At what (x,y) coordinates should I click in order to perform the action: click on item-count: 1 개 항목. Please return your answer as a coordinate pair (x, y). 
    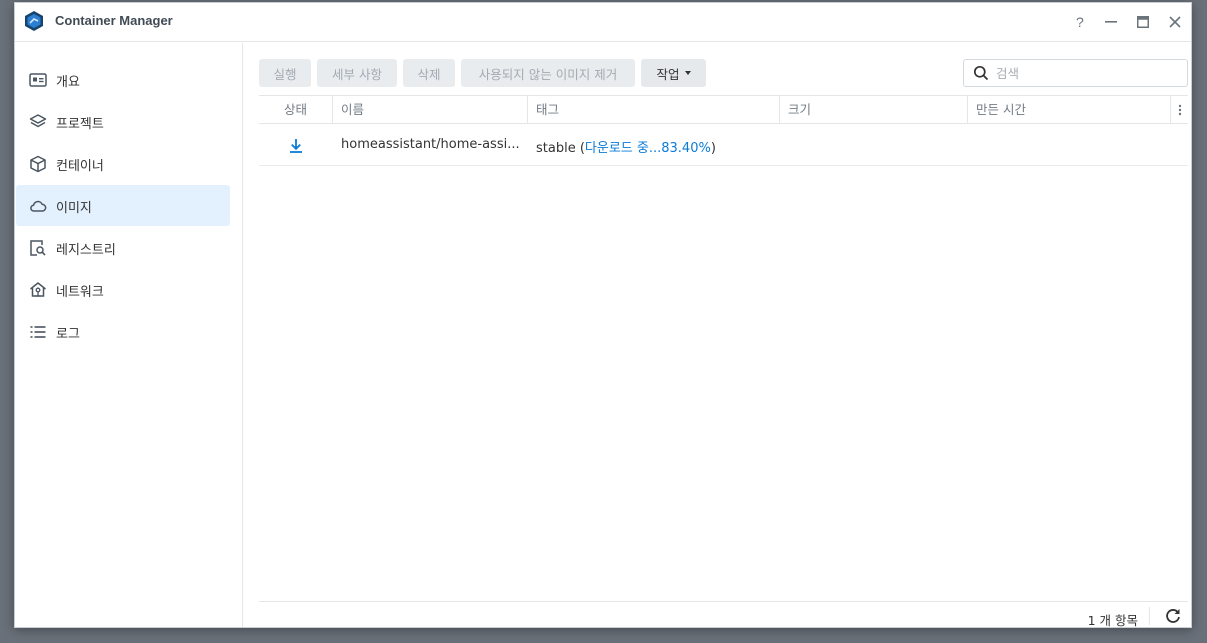
    Looking at the image, I should click on (1112, 620).